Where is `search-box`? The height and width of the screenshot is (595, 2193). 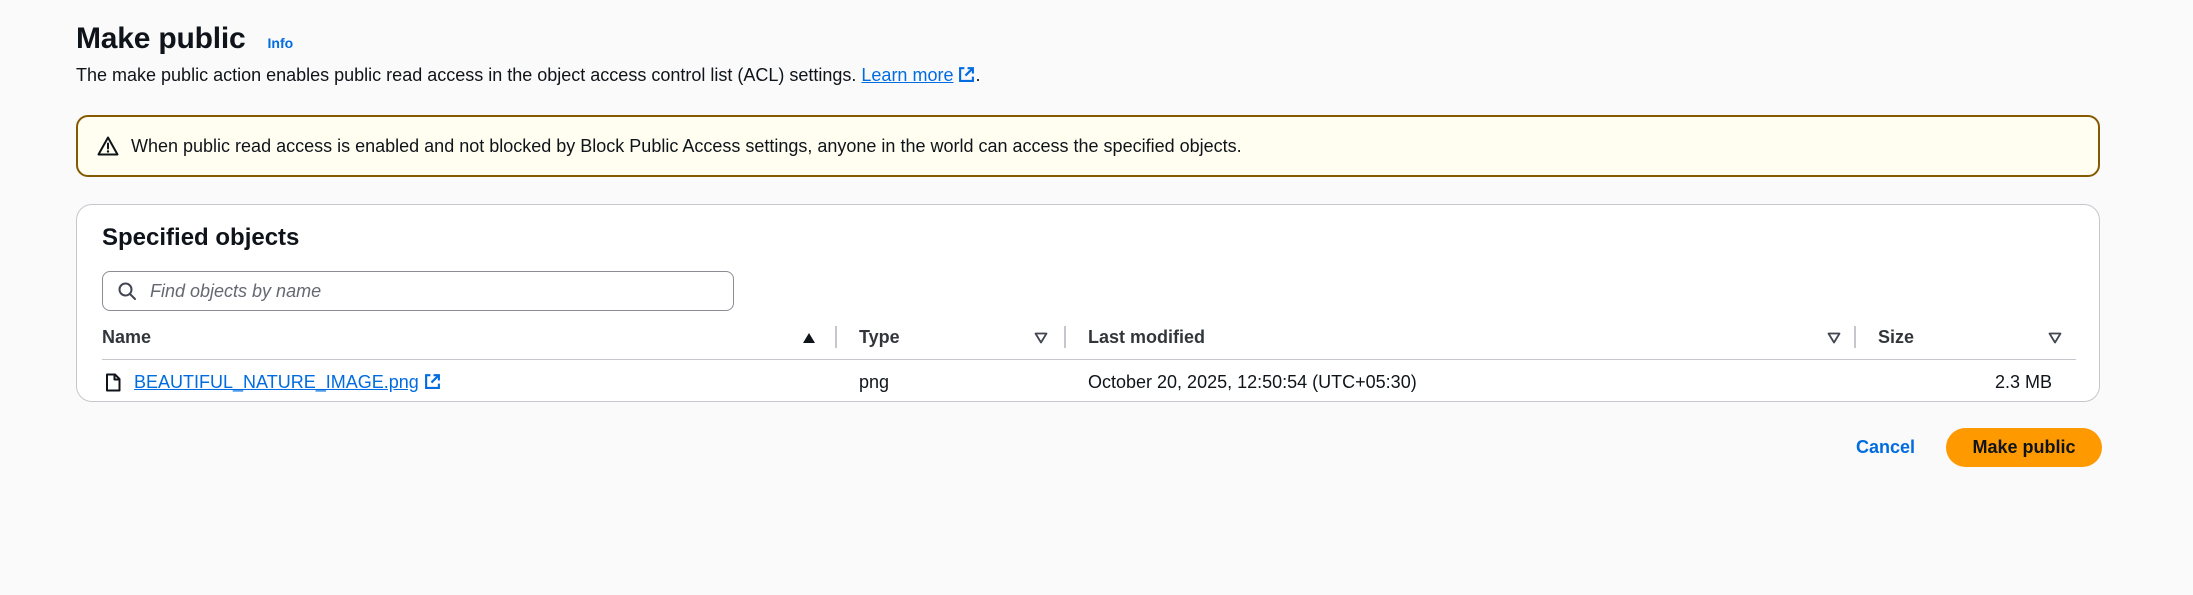
search-box is located at coordinates (418, 291).